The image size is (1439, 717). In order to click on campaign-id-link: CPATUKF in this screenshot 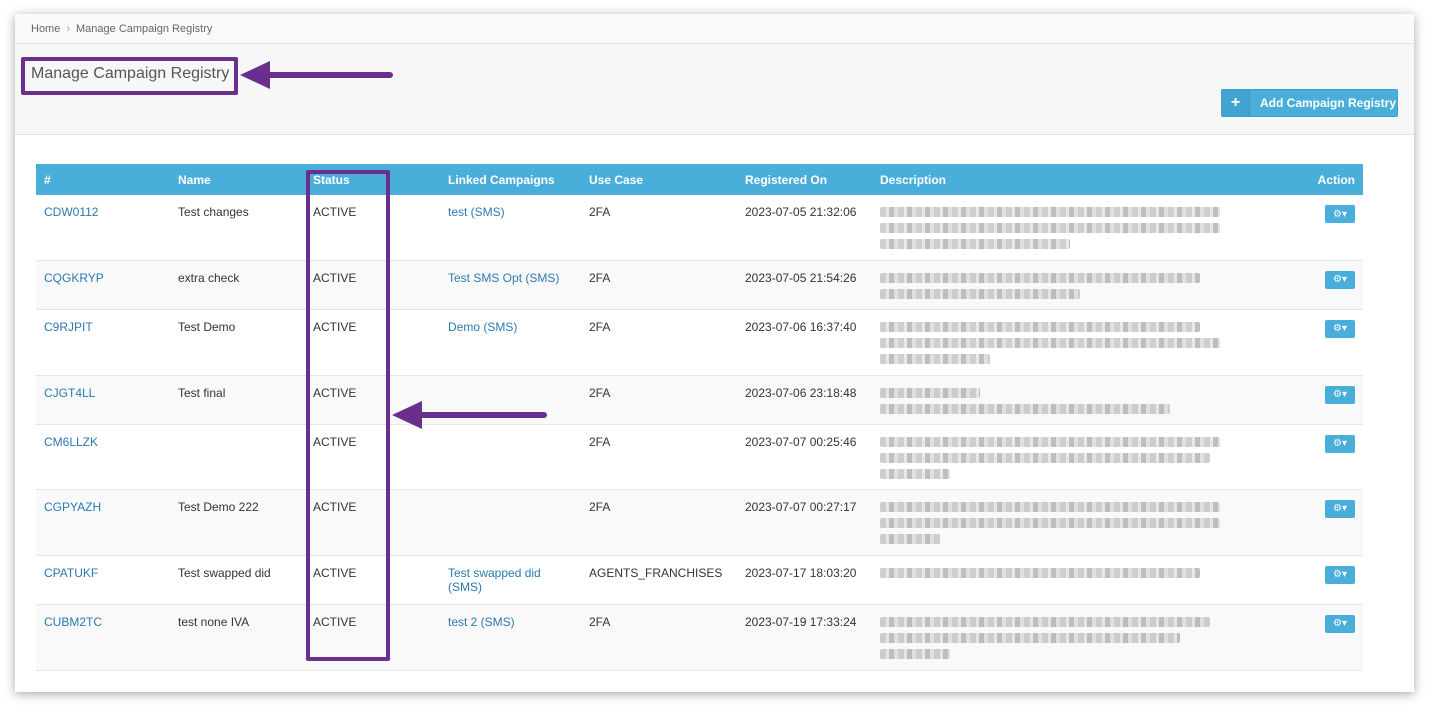, I will do `click(71, 573)`.